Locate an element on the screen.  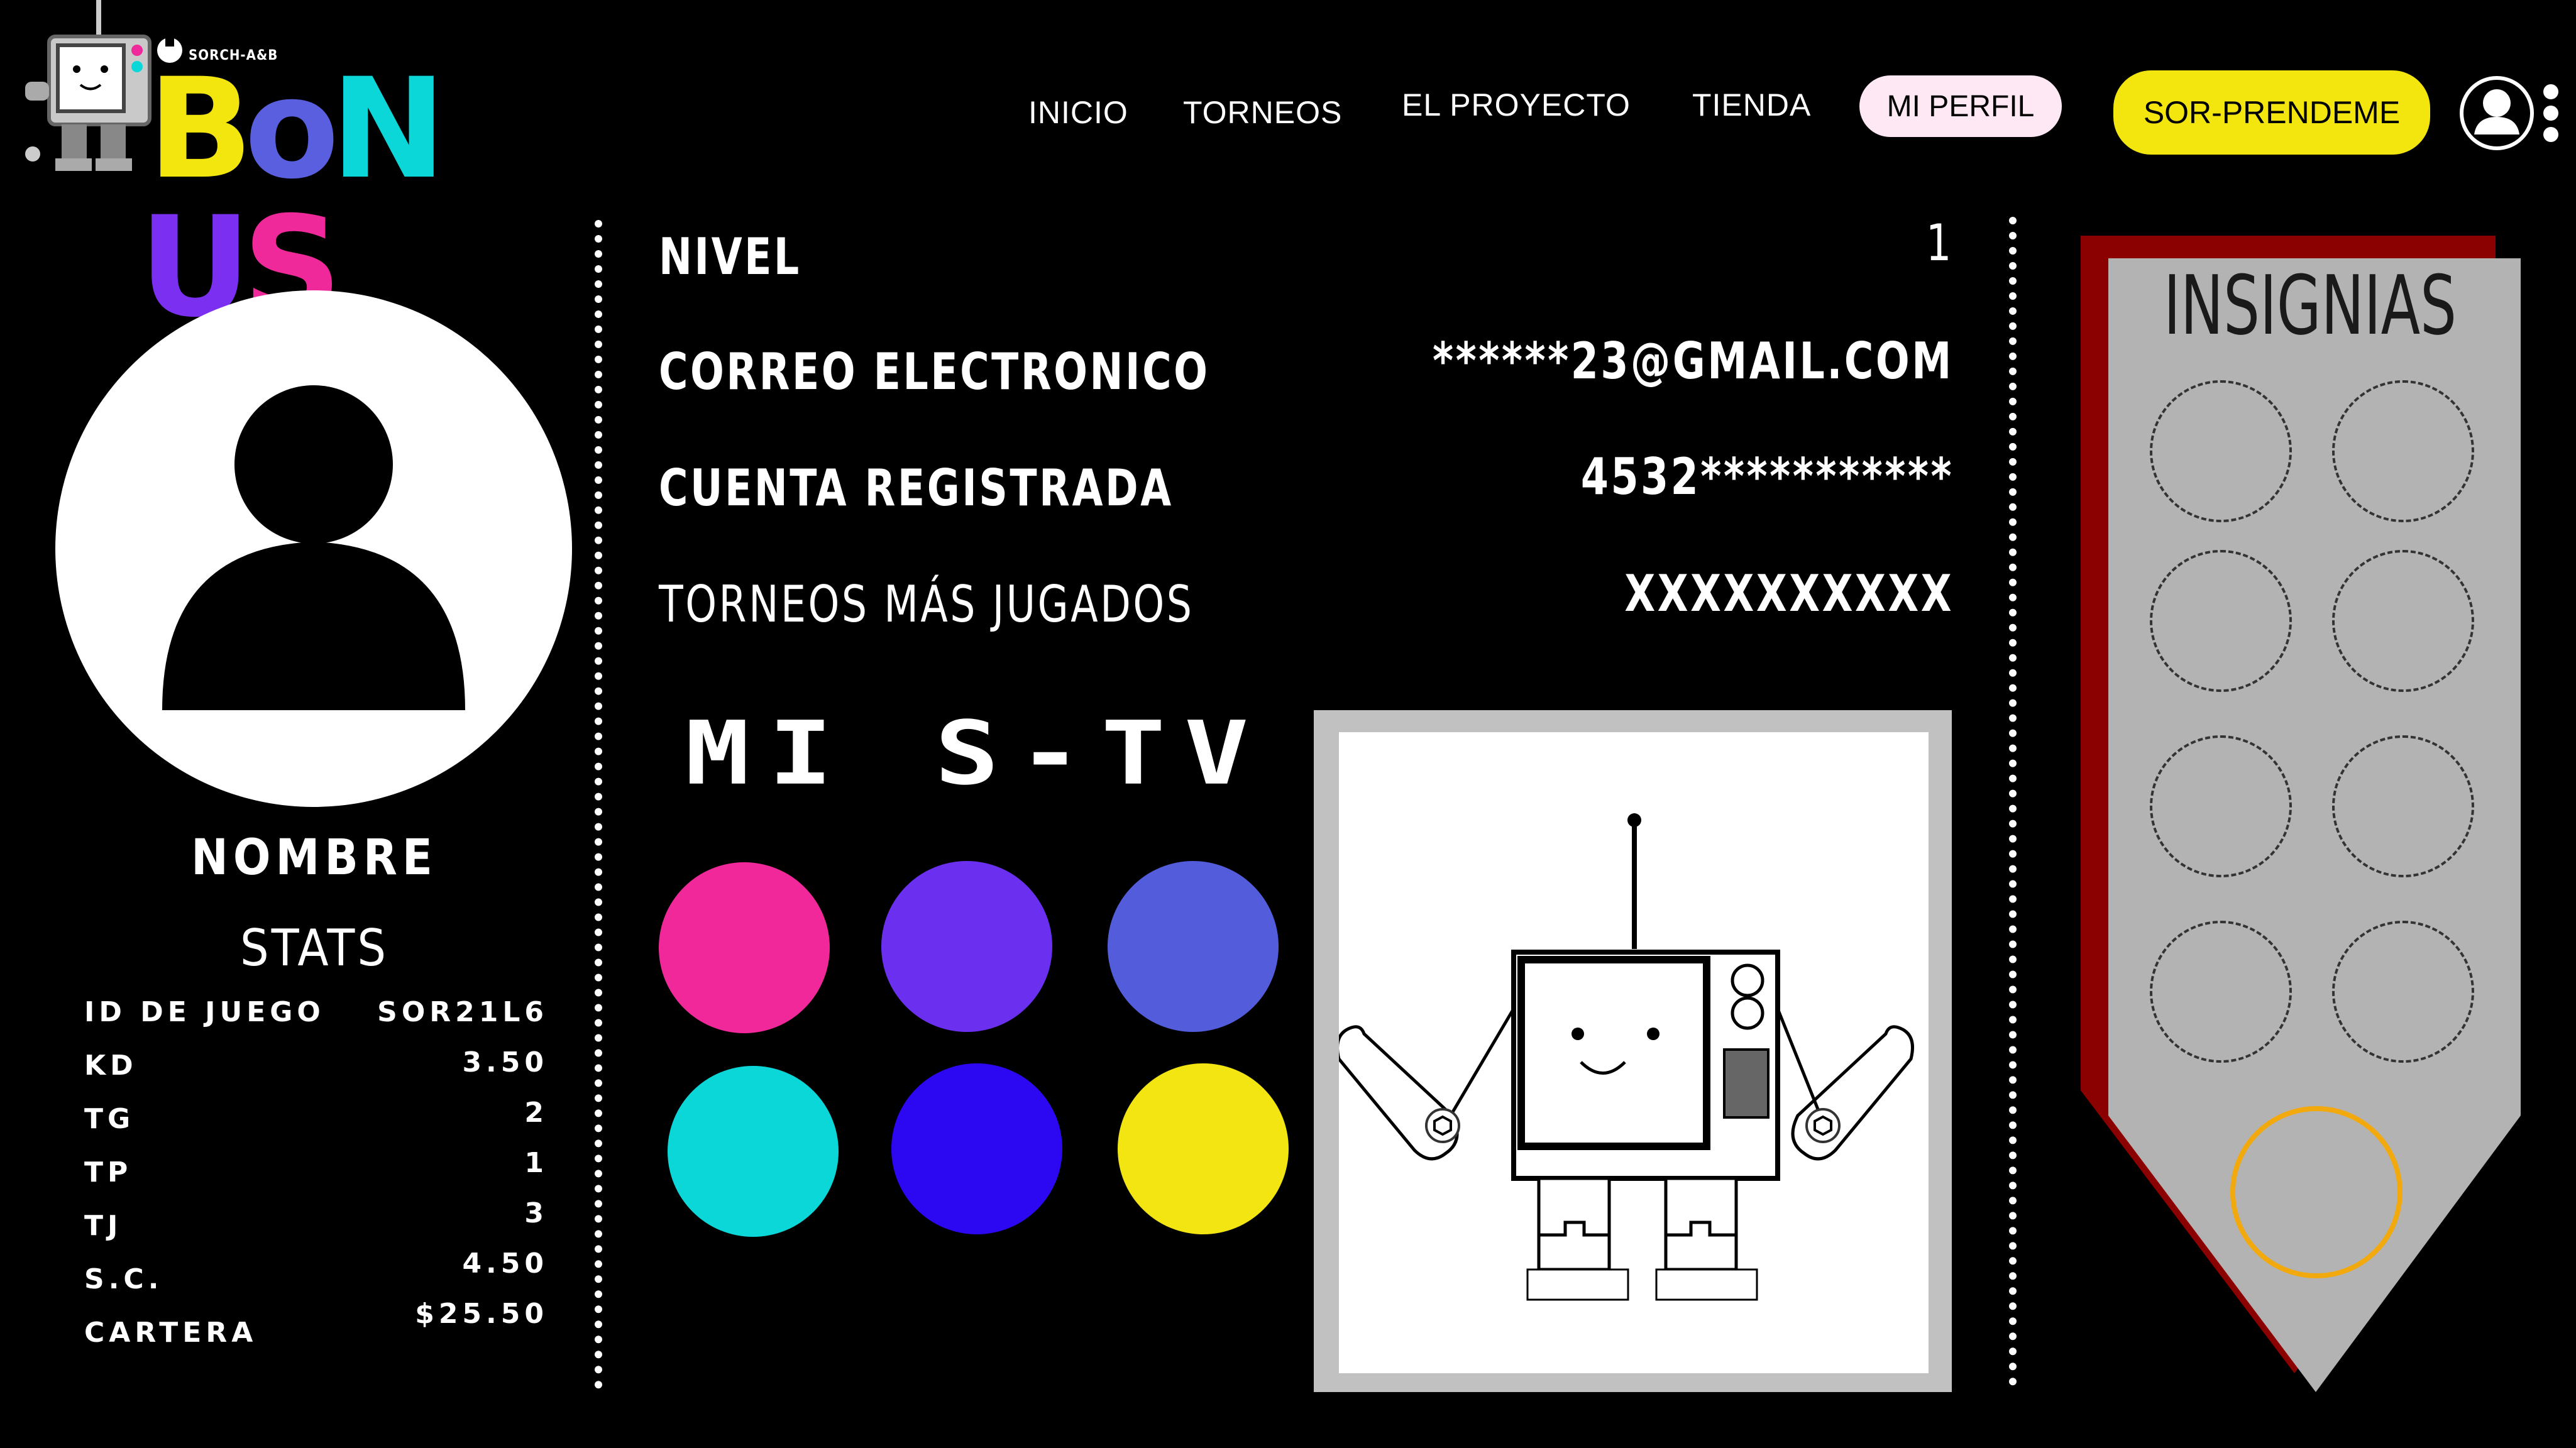
stat-value: 3 is located at coordinates (536, 1213).